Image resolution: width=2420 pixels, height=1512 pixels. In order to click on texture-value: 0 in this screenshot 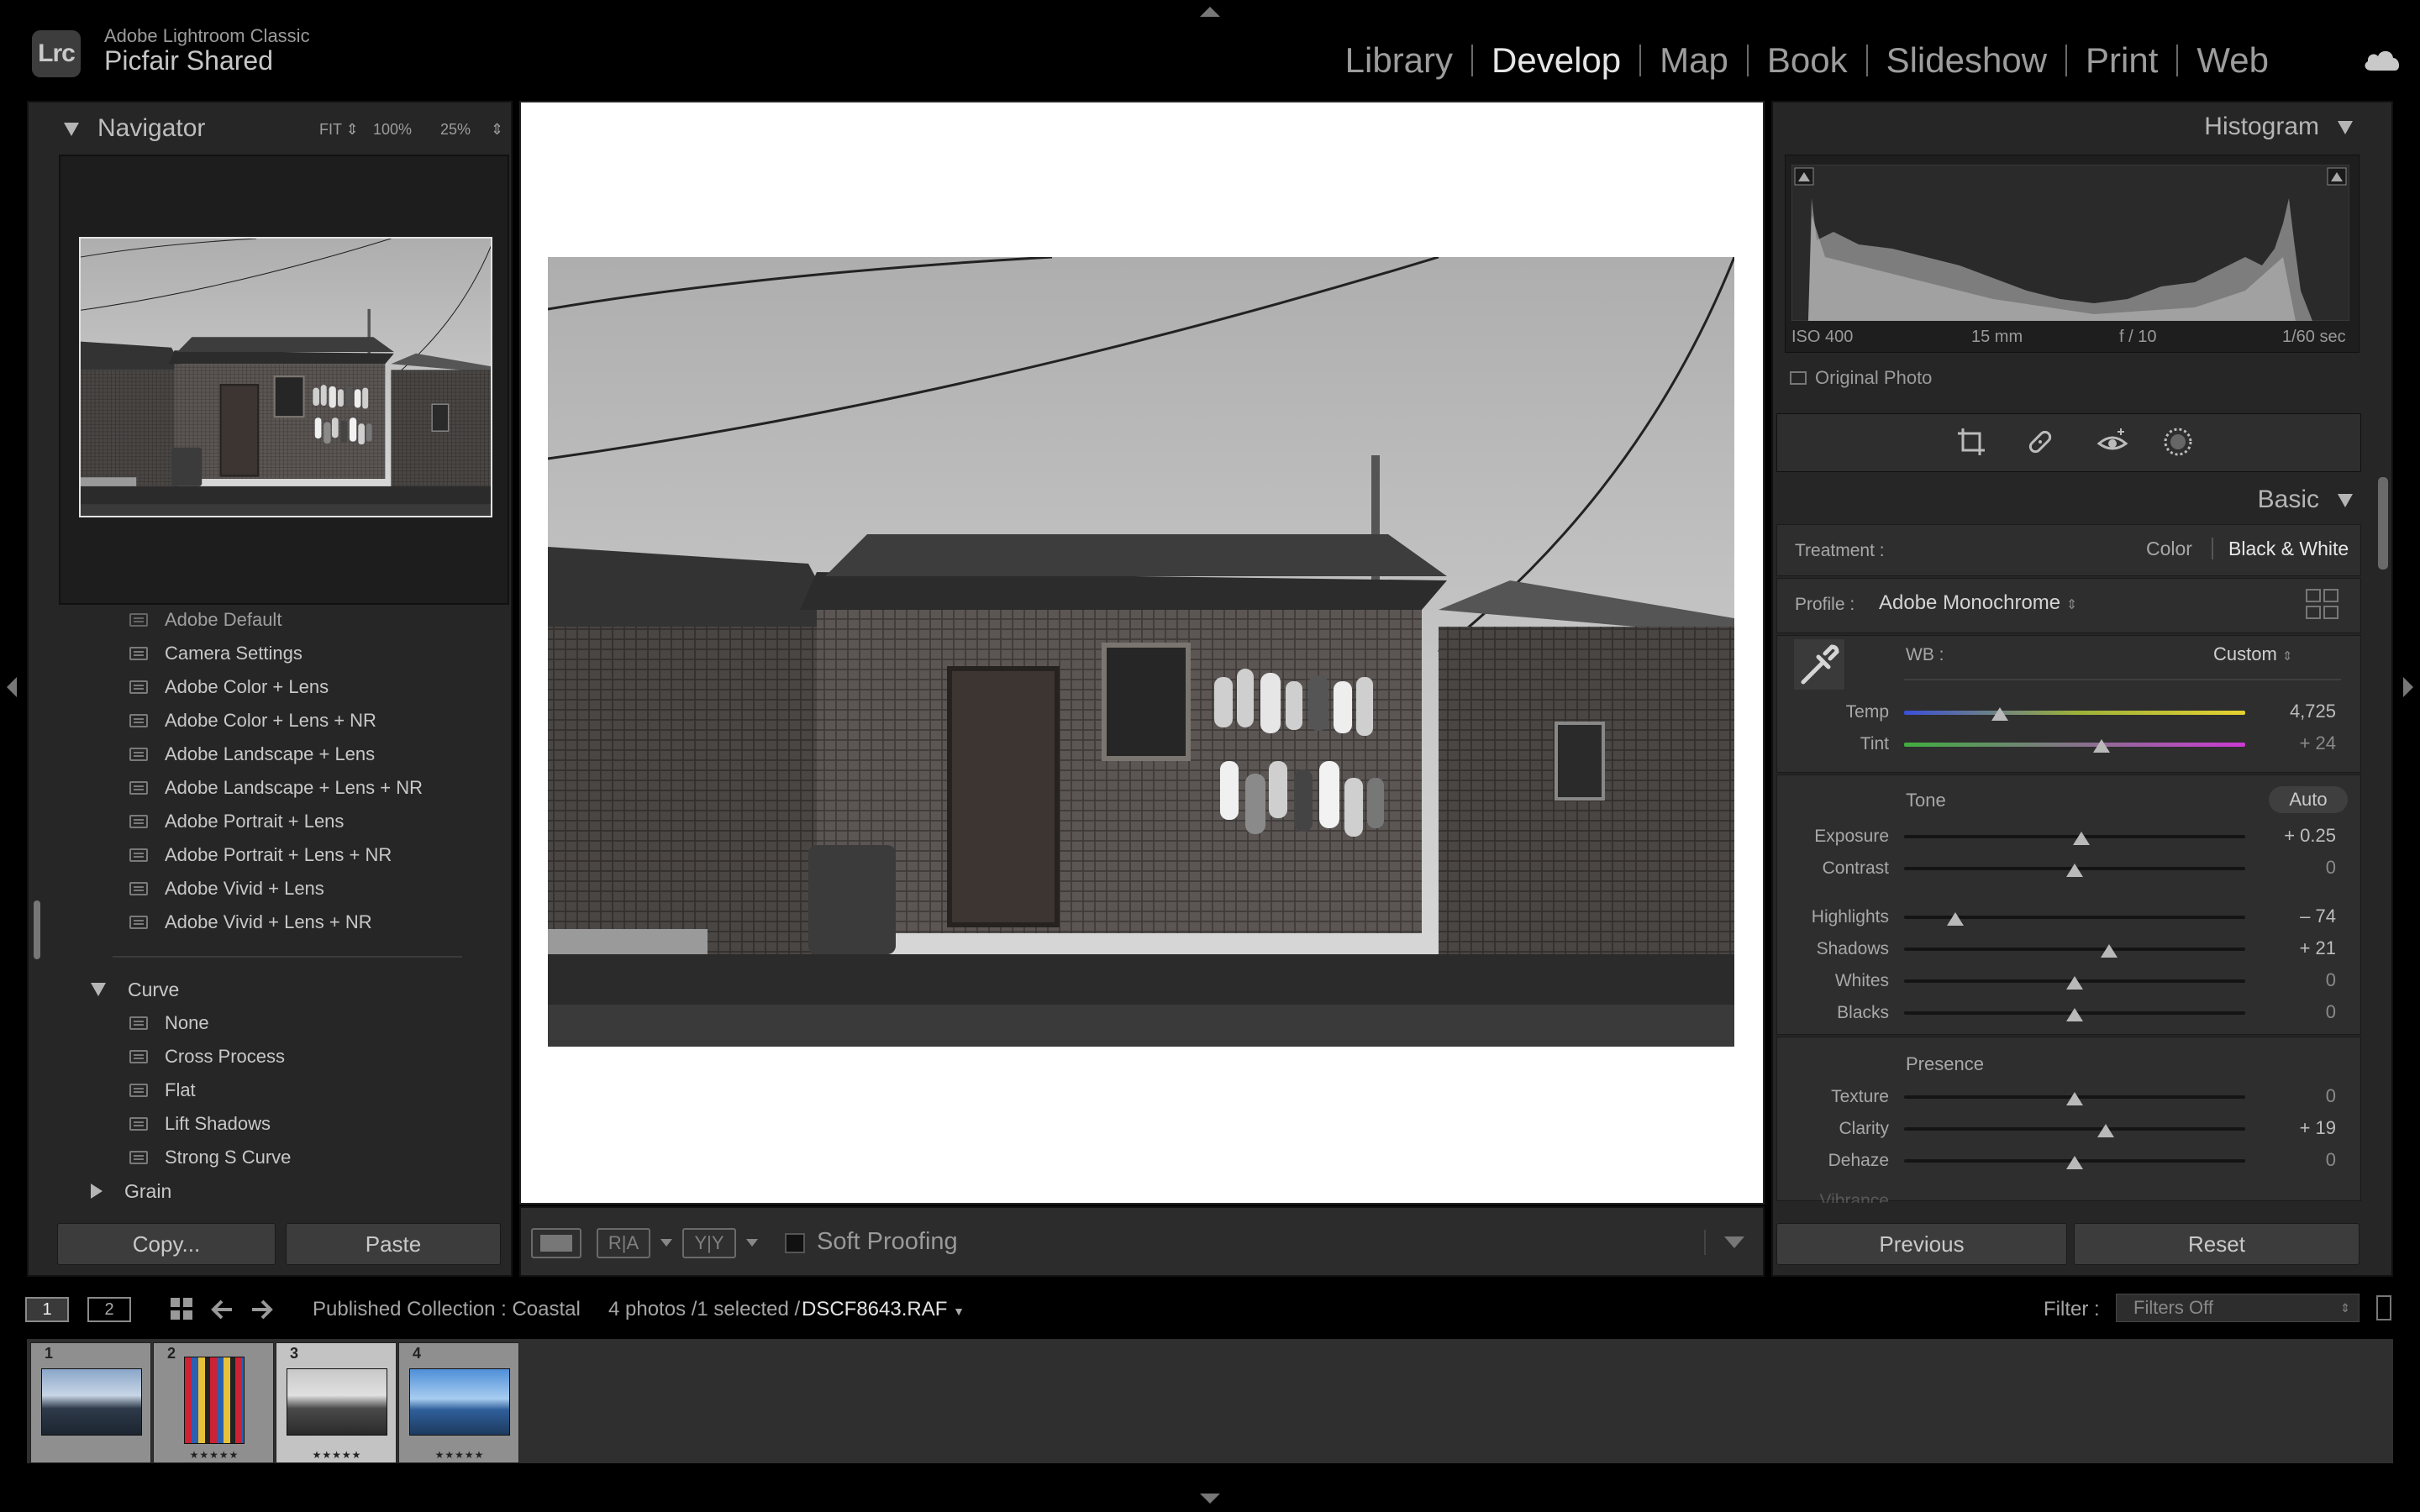, I will do `click(2281, 1096)`.